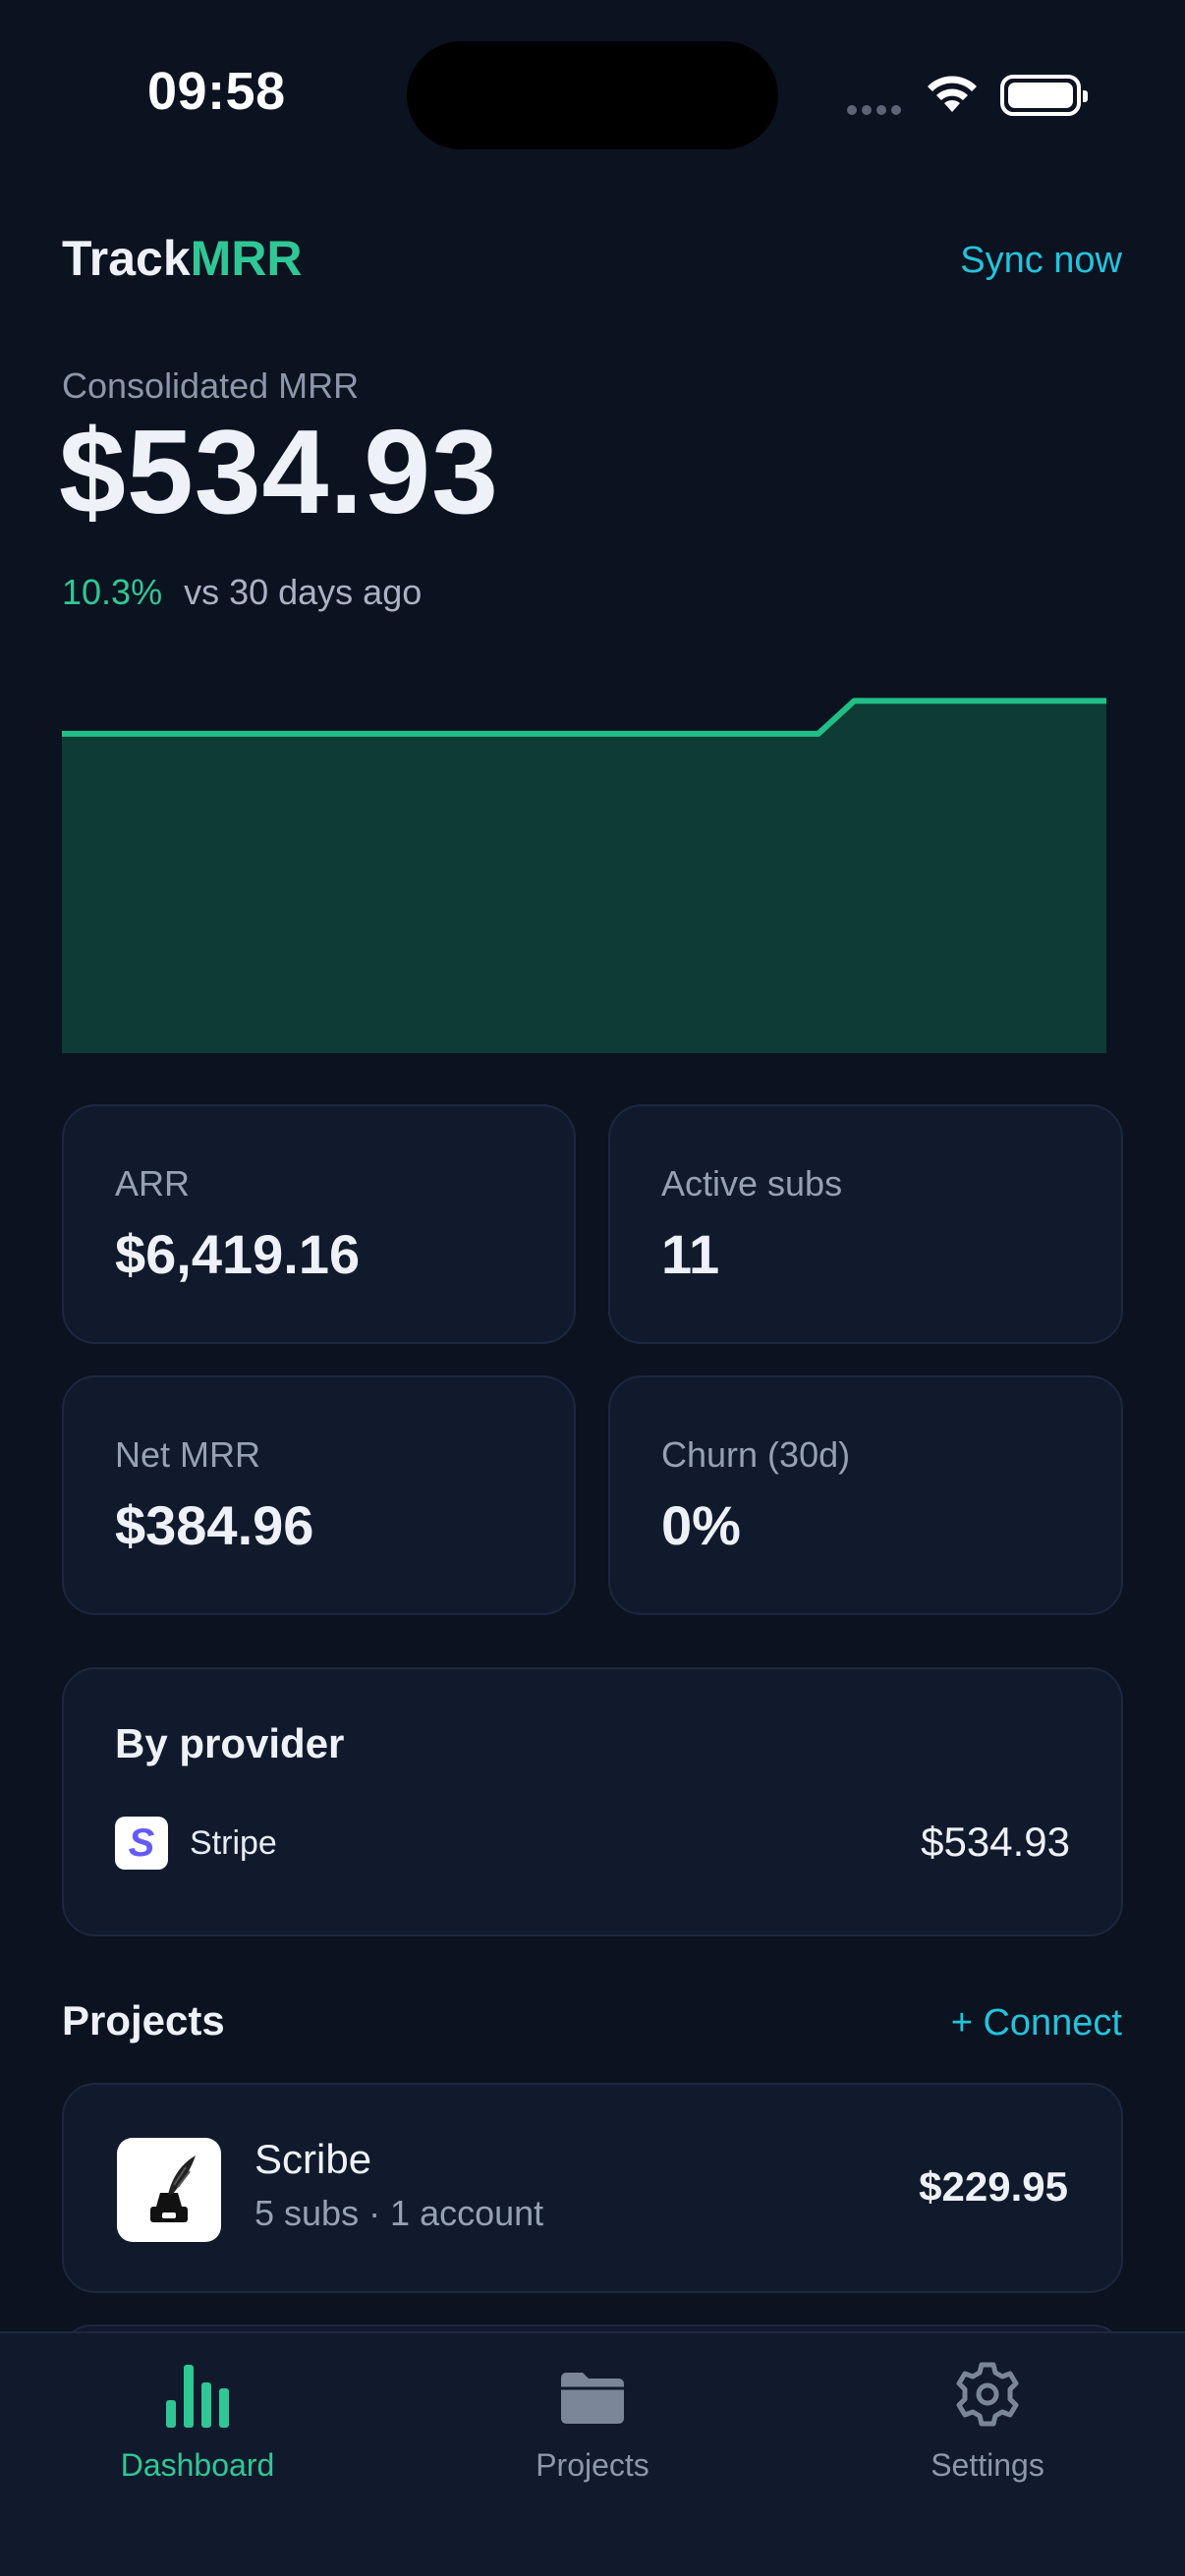  What do you see at coordinates (1037, 2023) in the screenshot?
I see `connect-button: + Connect` at bounding box center [1037, 2023].